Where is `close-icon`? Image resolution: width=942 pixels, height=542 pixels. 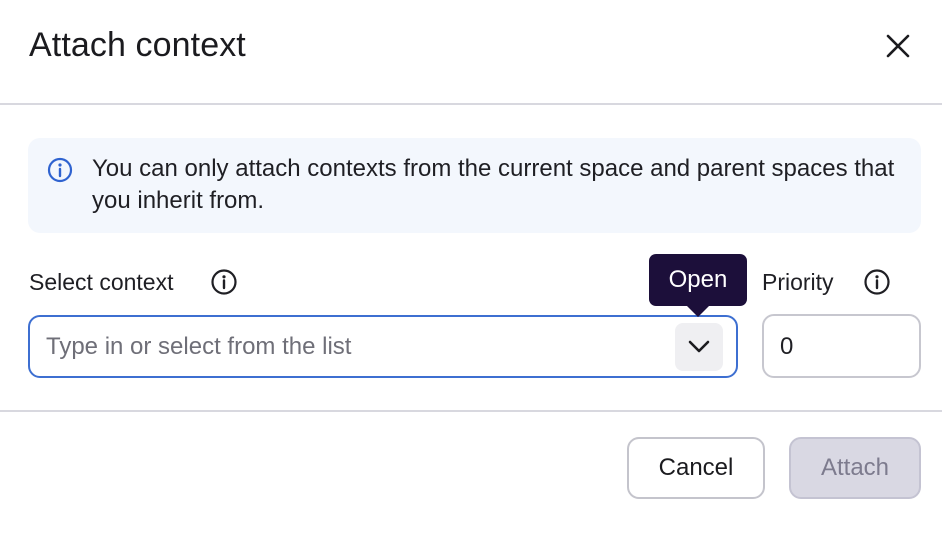
close-icon is located at coordinates (898, 46).